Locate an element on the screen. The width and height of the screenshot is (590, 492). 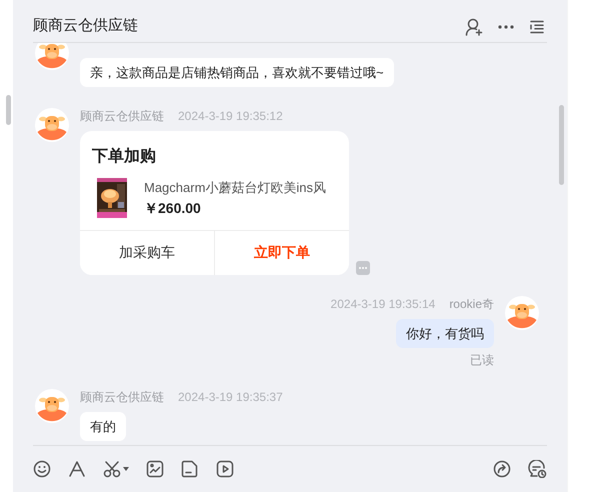
file-button is located at coordinates (190, 469).